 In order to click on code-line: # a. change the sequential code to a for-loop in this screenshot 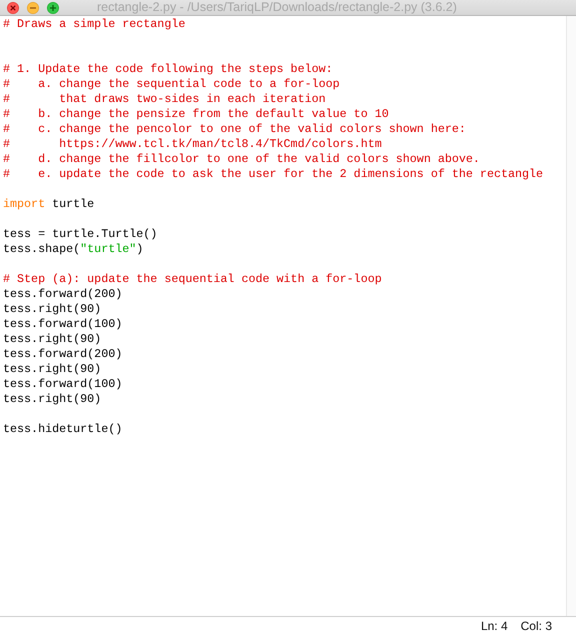, I will do `click(172, 84)`.